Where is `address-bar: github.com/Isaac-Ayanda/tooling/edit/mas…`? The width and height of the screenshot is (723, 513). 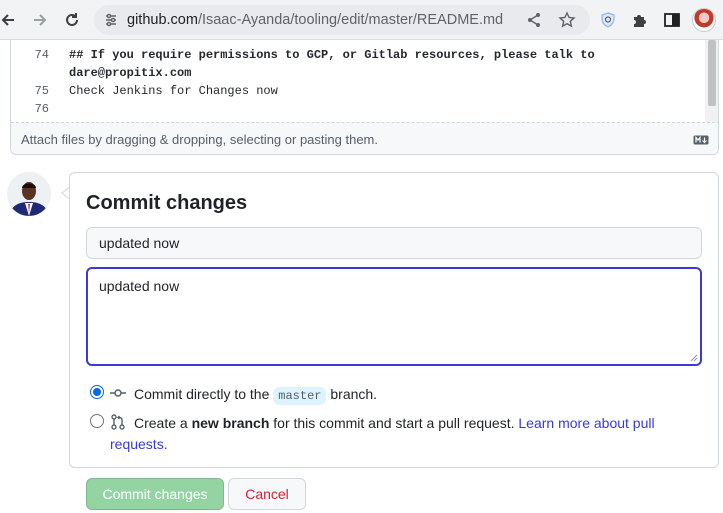 address-bar: github.com/Isaac-Ayanda/tooling/edit/mas… is located at coordinates (342, 20).